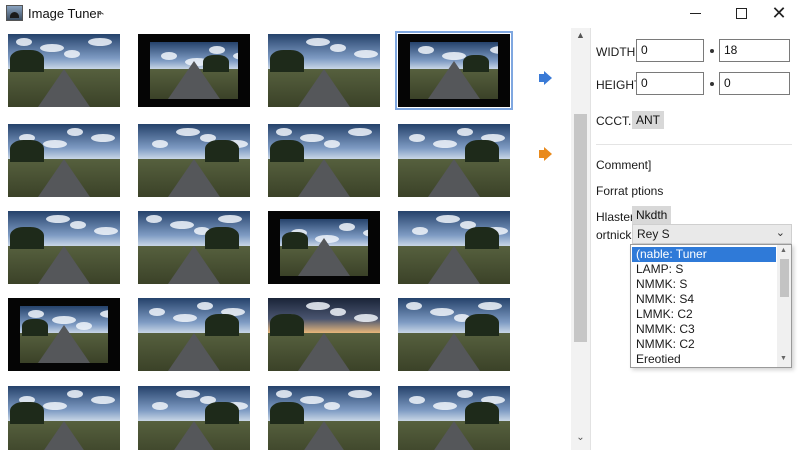  I want to click on scroll-down-icon: ▼, so click(783, 358).